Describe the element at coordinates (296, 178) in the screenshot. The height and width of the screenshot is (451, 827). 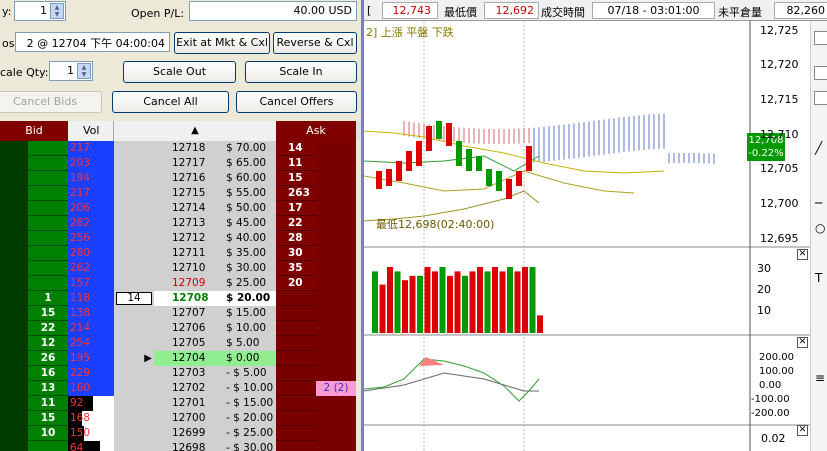
I see `ask-cell: 15` at that location.